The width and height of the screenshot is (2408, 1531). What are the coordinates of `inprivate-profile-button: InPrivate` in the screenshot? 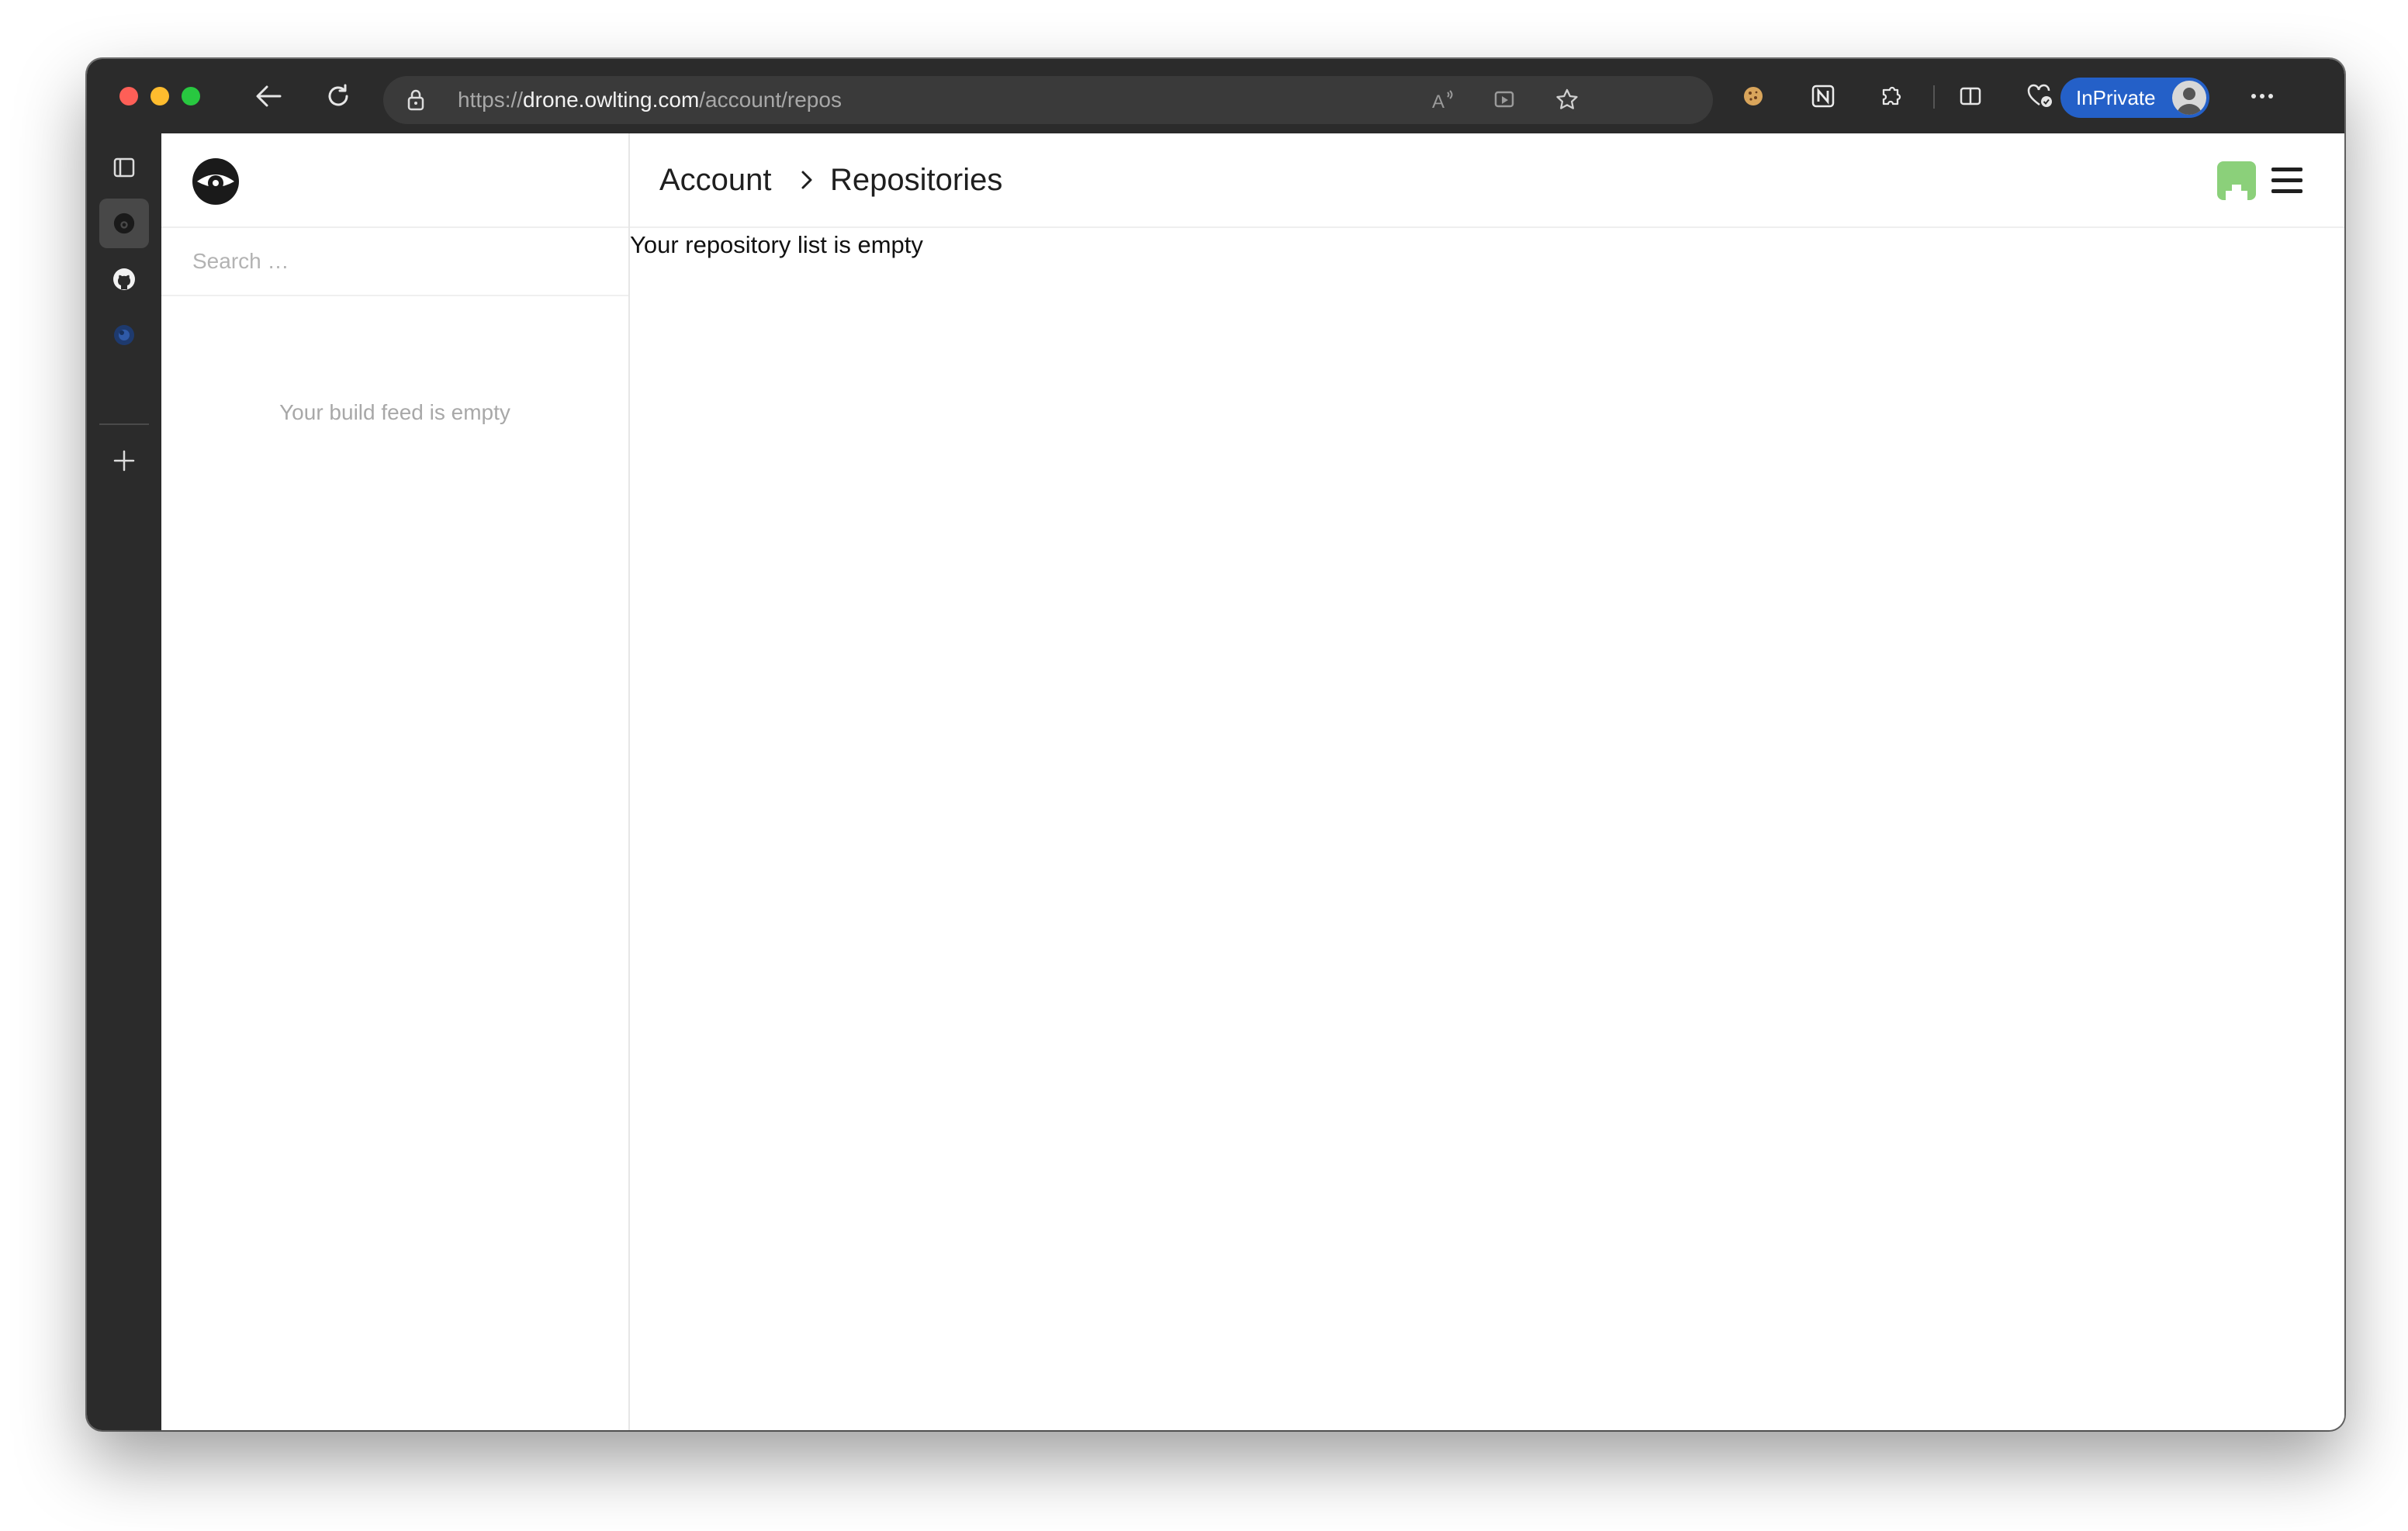 It's located at (2134, 98).